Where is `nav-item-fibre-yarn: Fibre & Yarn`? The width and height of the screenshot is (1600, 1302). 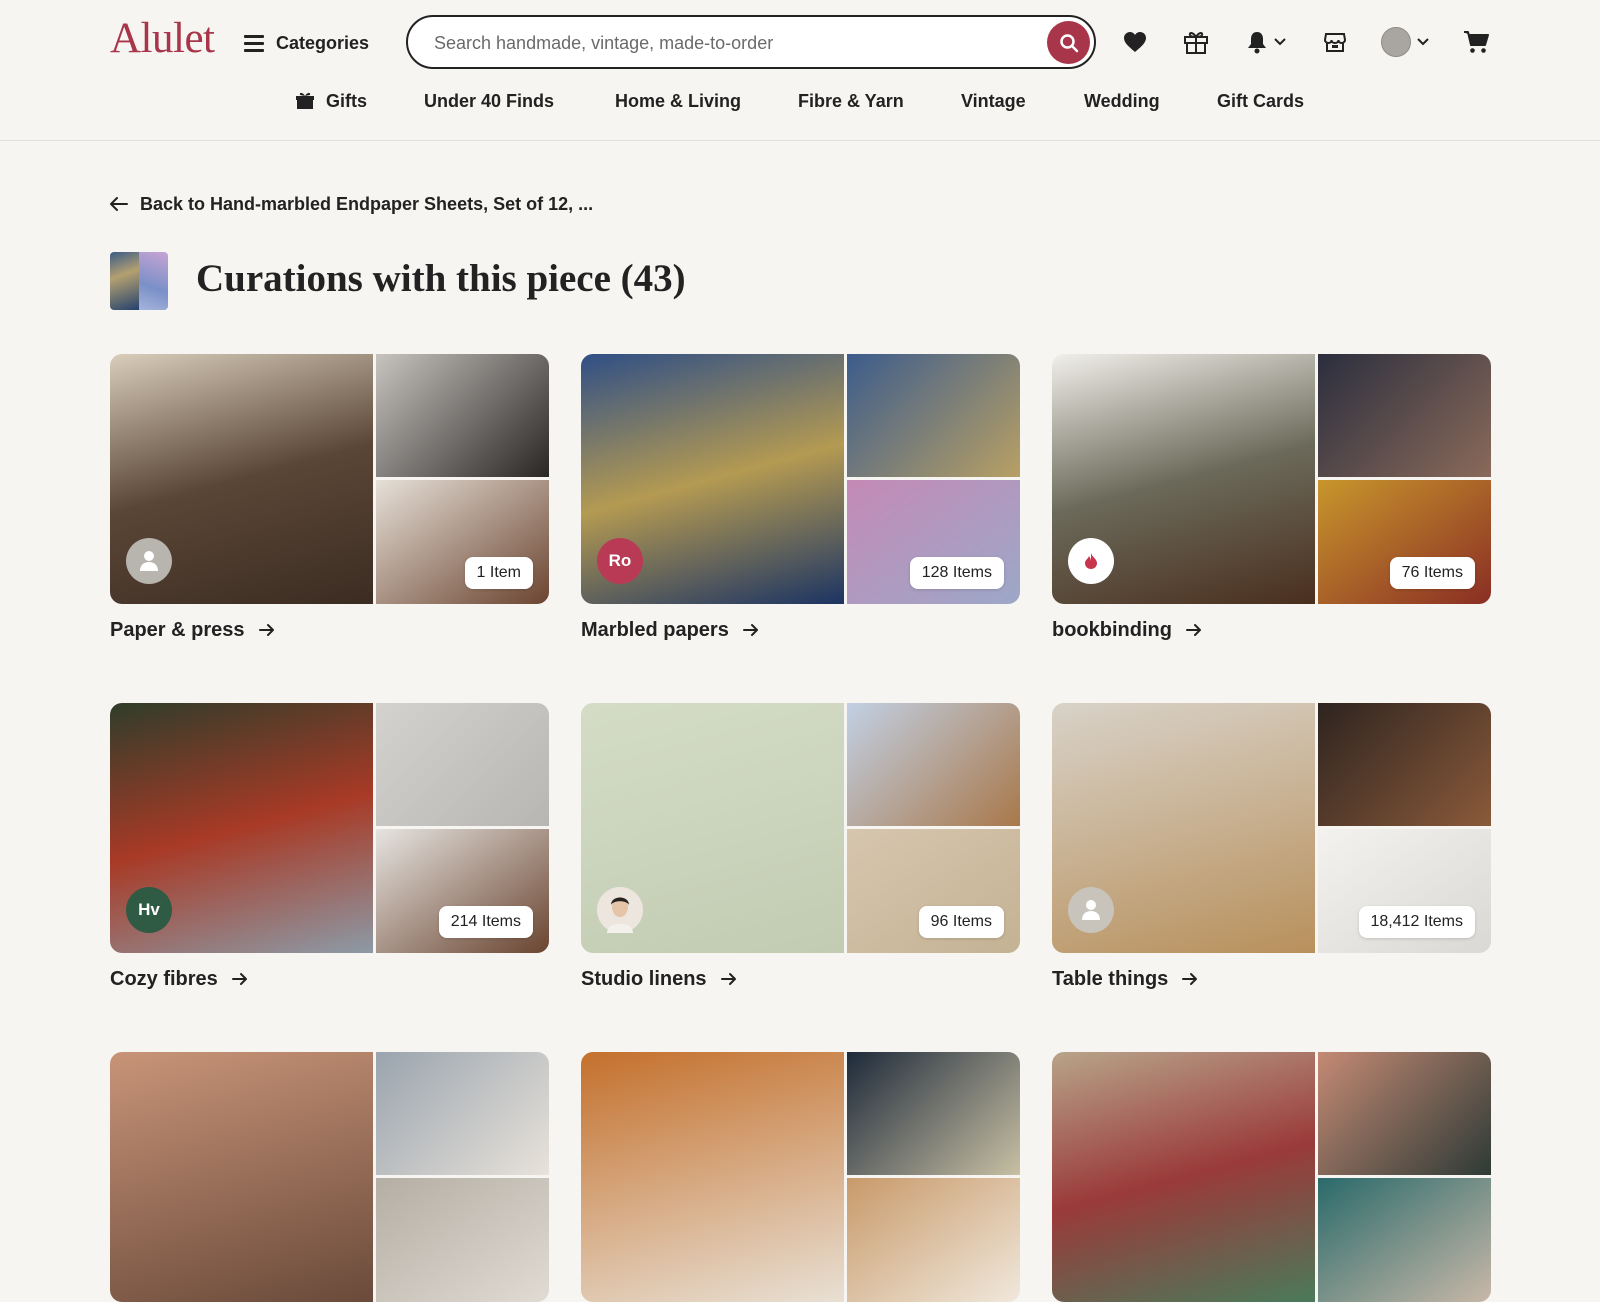
nav-item-fibre-yarn: Fibre & Yarn is located at coordinates (851, 101).